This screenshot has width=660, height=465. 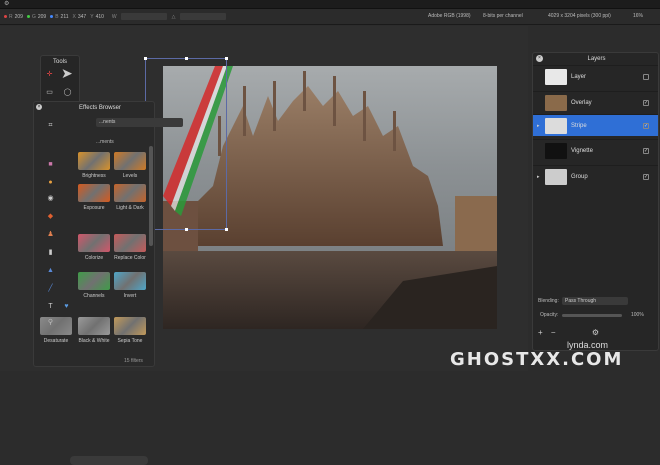 I want to click on person-icon: ♟, so click(x=50, y=234).